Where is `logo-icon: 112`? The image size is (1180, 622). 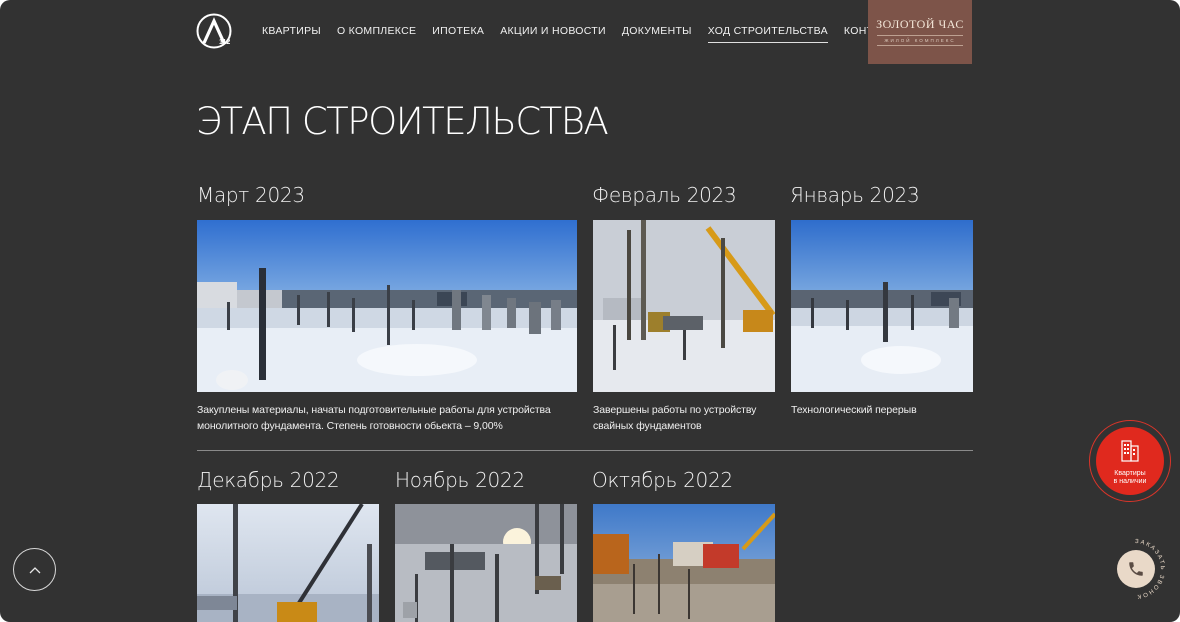 logo-icon: 112 is located at coordinates (214, 31).